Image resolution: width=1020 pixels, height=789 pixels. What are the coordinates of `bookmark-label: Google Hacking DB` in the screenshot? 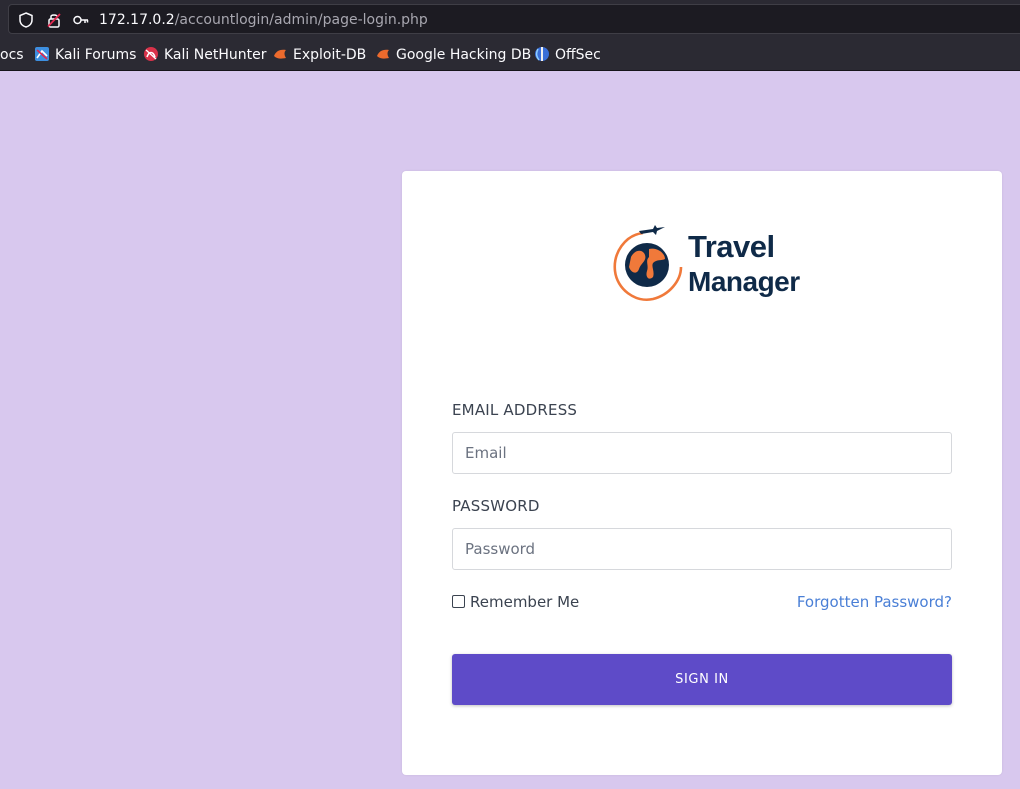 It's located at (464, 55).